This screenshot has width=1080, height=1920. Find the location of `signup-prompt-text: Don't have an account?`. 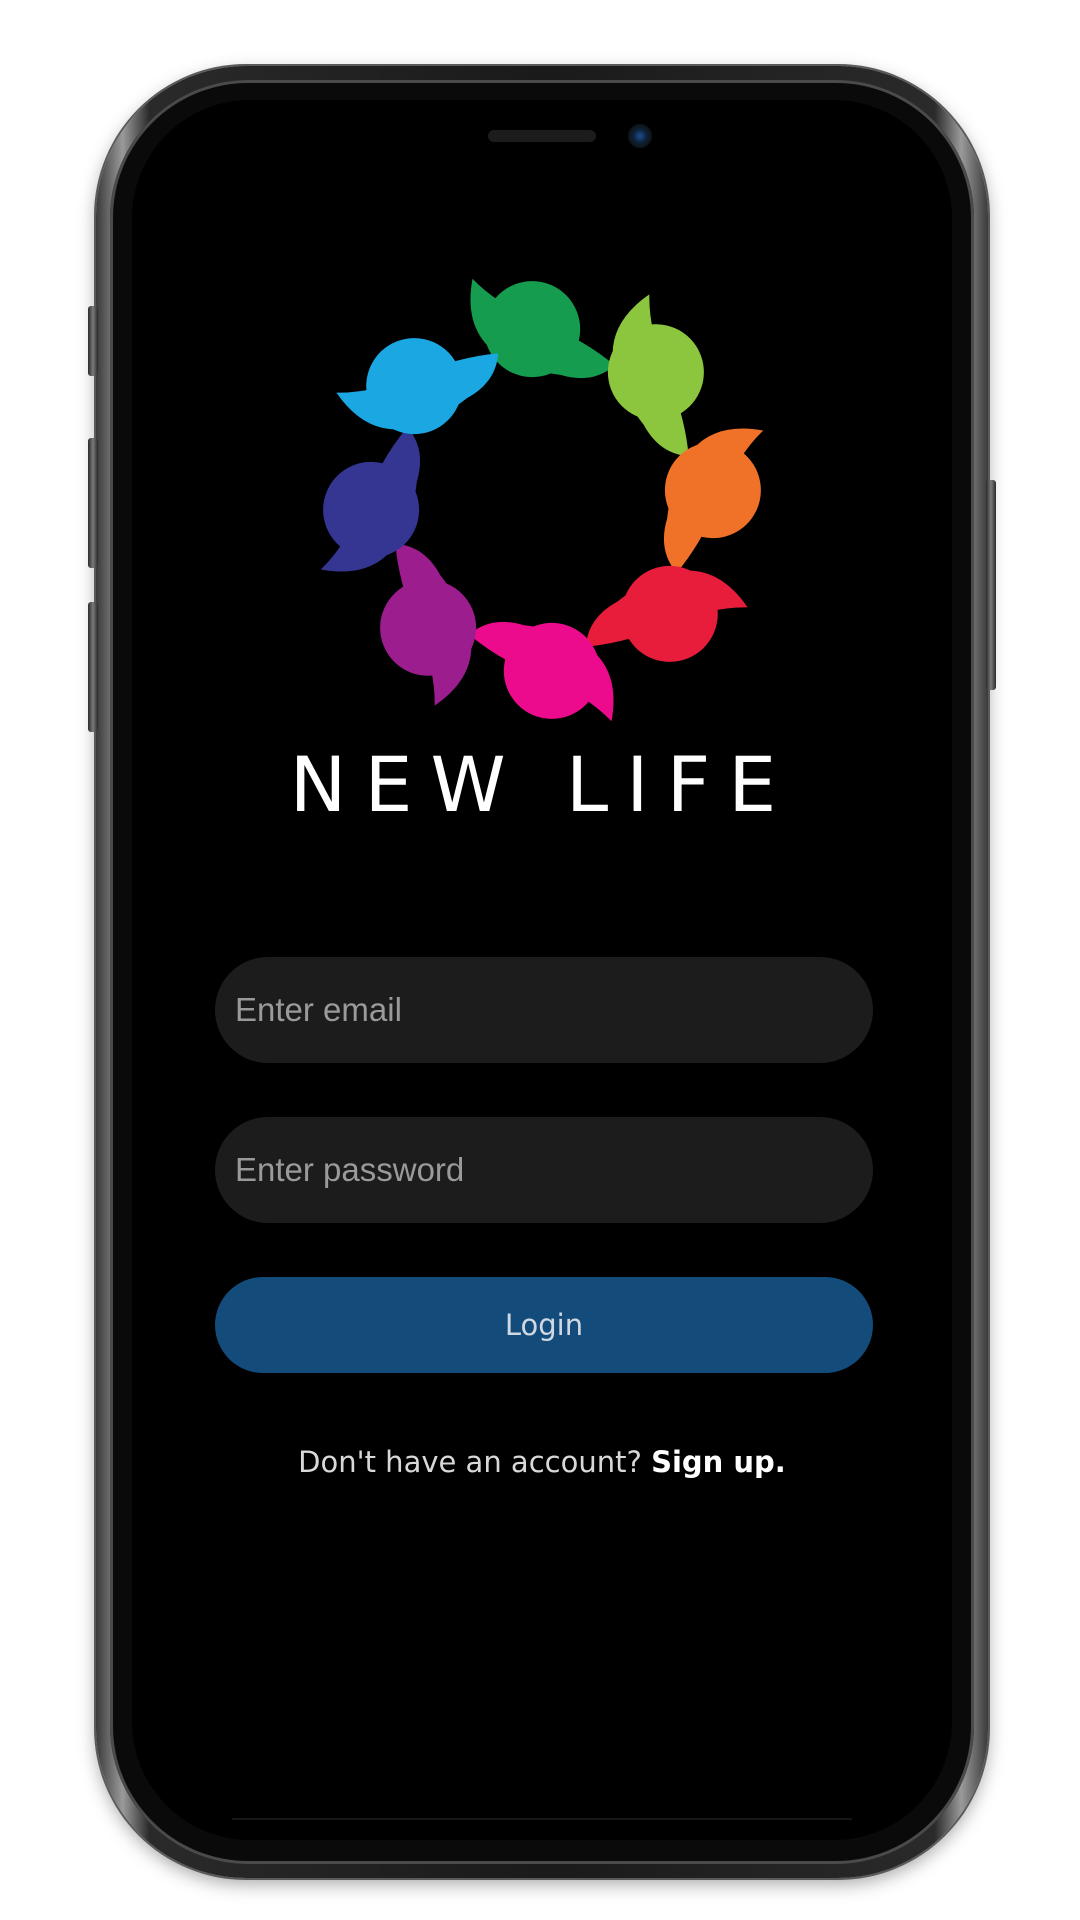

signup-prompt-text: Don't have an account? is located at coordinates (470, 1462).